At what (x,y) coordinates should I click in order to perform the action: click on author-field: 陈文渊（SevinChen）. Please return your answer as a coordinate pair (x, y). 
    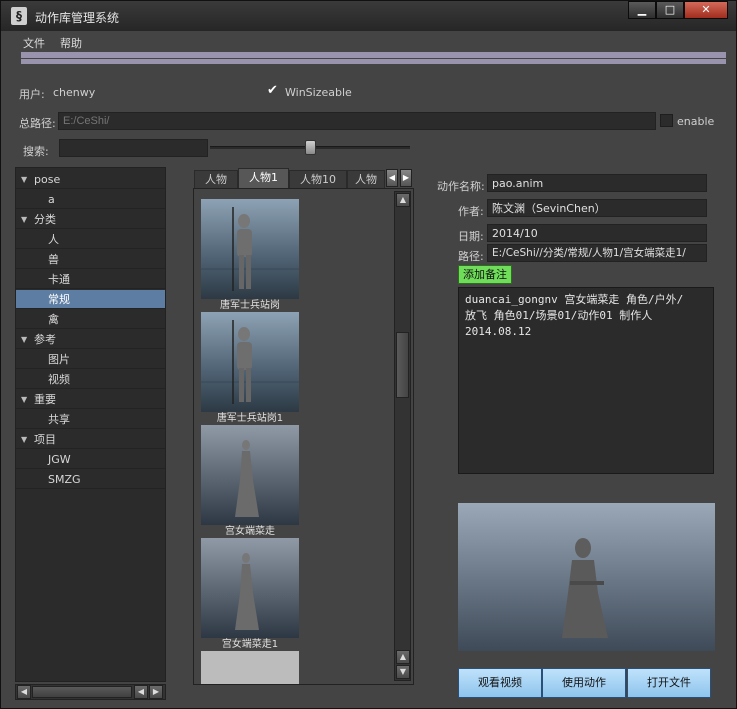
    Looking at the image, I should click on (597, 208).